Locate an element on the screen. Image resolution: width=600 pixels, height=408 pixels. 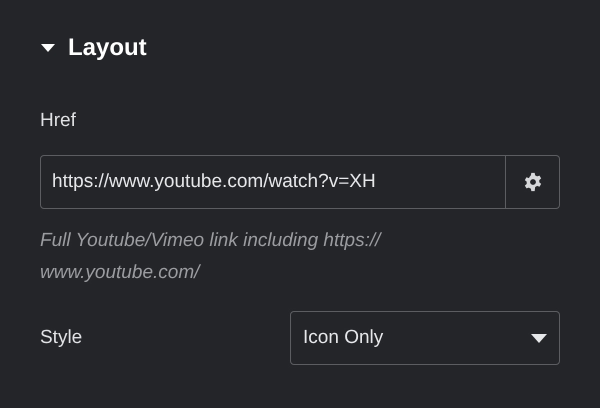
field-label: Style is located at coordinates (61, 338).